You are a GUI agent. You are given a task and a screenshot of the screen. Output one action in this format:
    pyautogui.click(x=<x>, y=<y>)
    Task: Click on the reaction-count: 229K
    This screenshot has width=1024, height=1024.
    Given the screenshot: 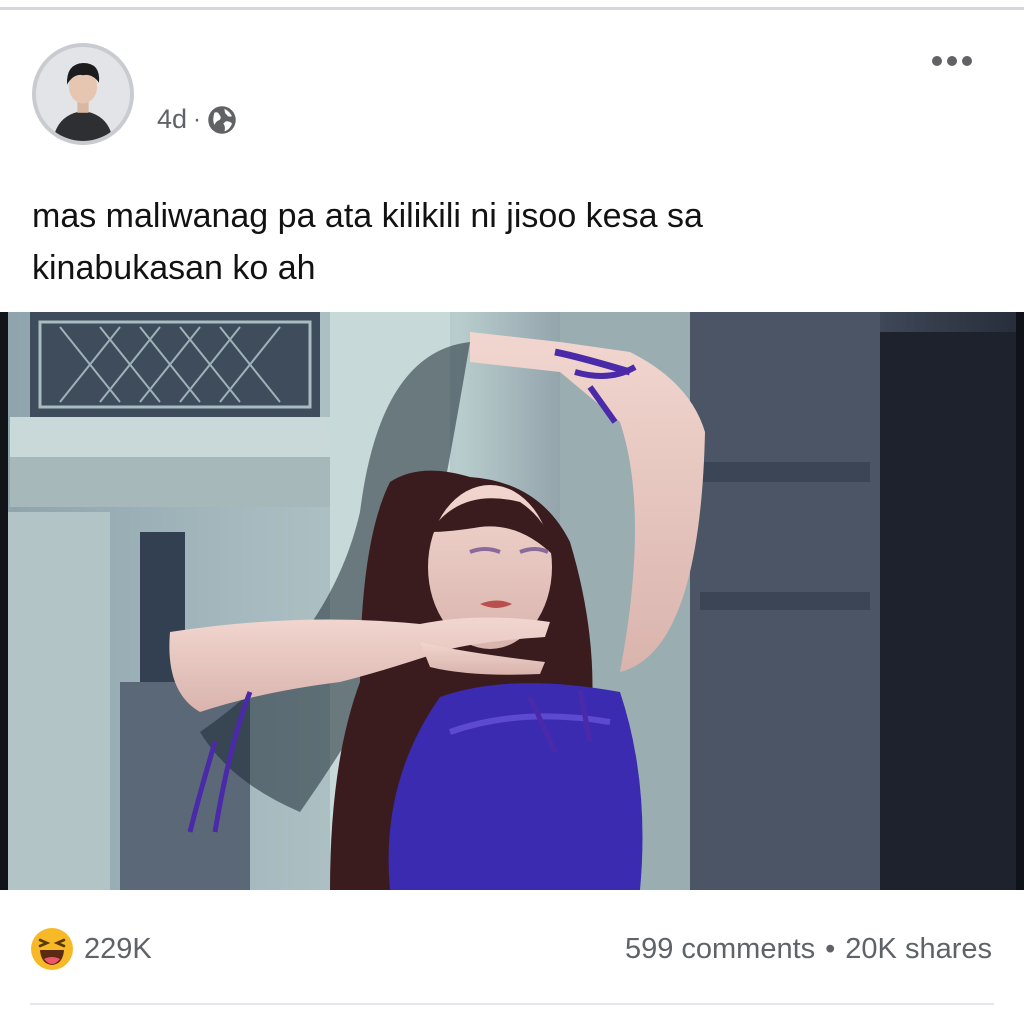 What is the action you would take?
    pyautogui.click(x=118, y=948)
    